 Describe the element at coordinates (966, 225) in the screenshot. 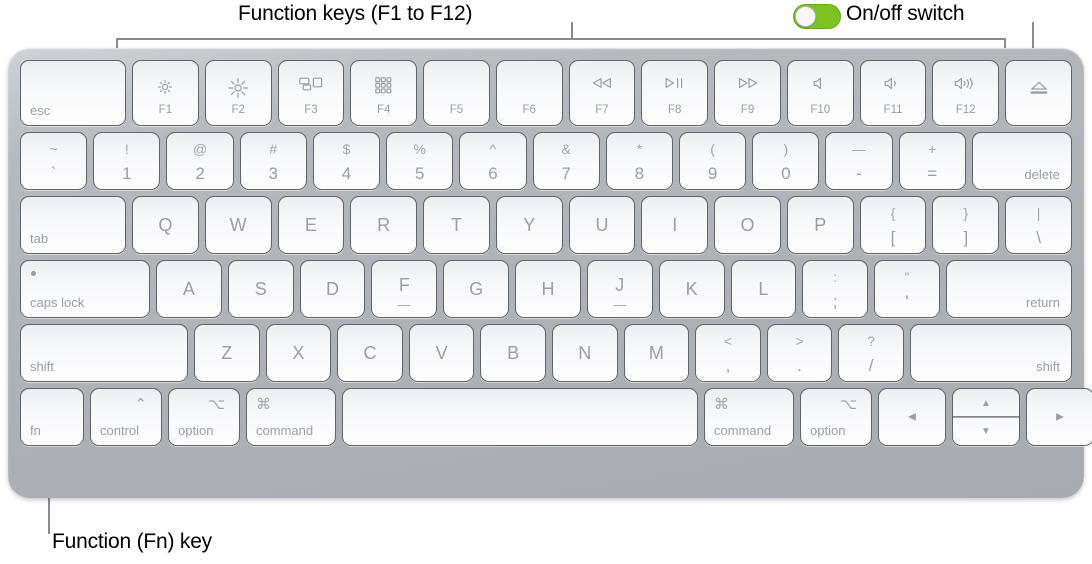

I see `key-bracket-right: }]` at that location.